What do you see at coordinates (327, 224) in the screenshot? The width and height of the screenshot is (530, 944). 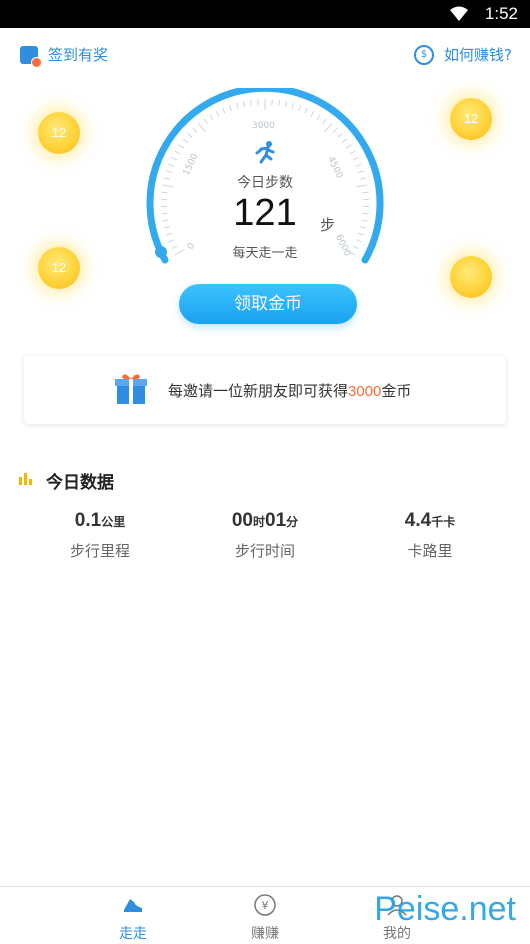 I see `steps-unit: 步` at bounding box center [327, 224].